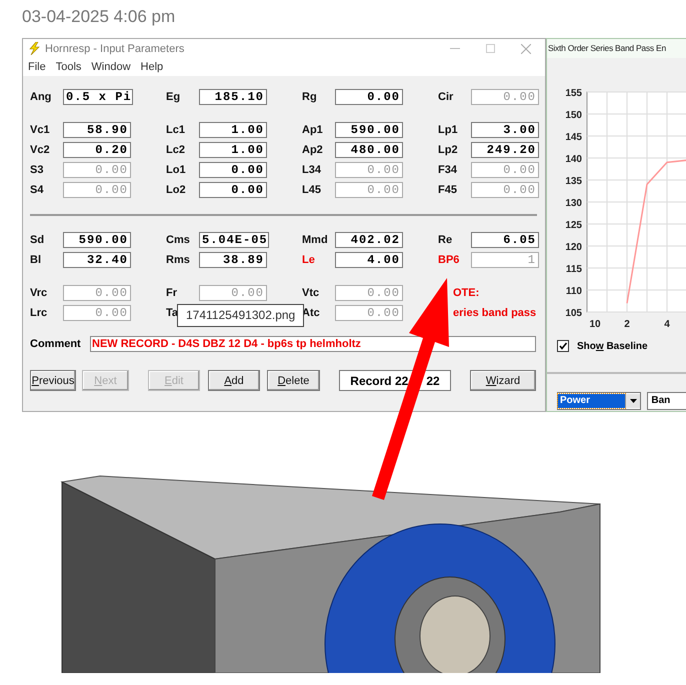 This screenshot has width=686, height=685. What do you see at coordinates (313, 344) in the screenshot?
I see `comment-field: NEW RECORD - D4S DBZ 12 D4 - bp6s tp helmholtz` at bounding box center [313, 344].